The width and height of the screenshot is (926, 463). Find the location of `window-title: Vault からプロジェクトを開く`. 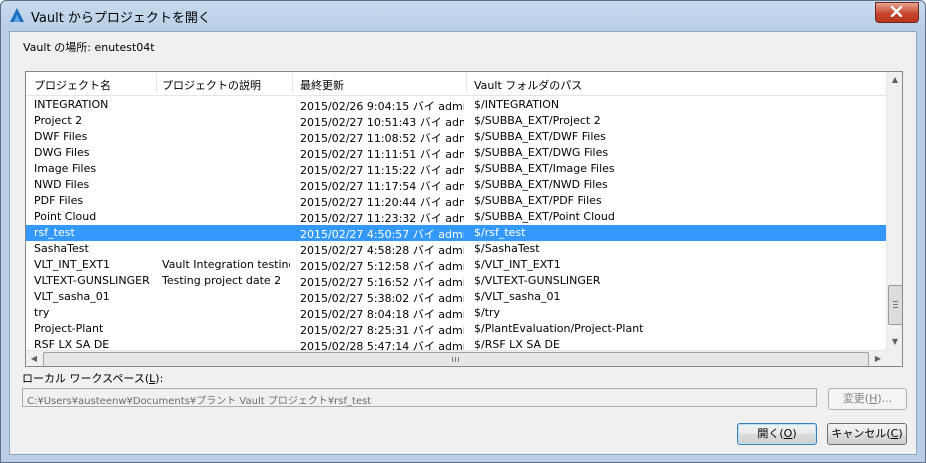

window-title: Vault からプロジェクトを開く is located at coordinates (121, 18).